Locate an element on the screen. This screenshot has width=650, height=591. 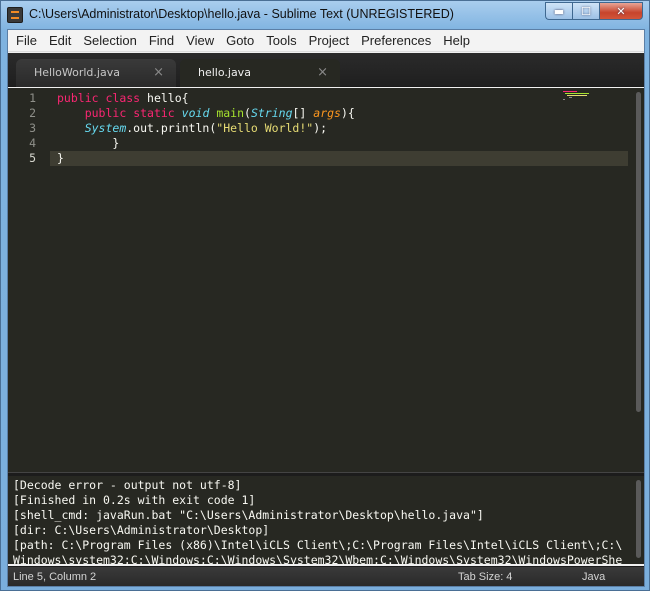
tab-helloworld-java: HelloWorld.java × is located at coordinates (96, 73).